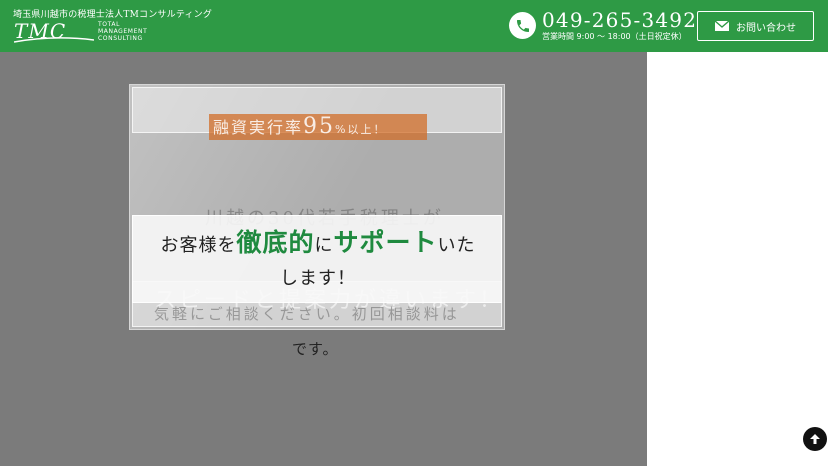 The image size is (828, 466). I want to click on support-message: お客様を徹底的にサポートいた します！, so click(318, 260).